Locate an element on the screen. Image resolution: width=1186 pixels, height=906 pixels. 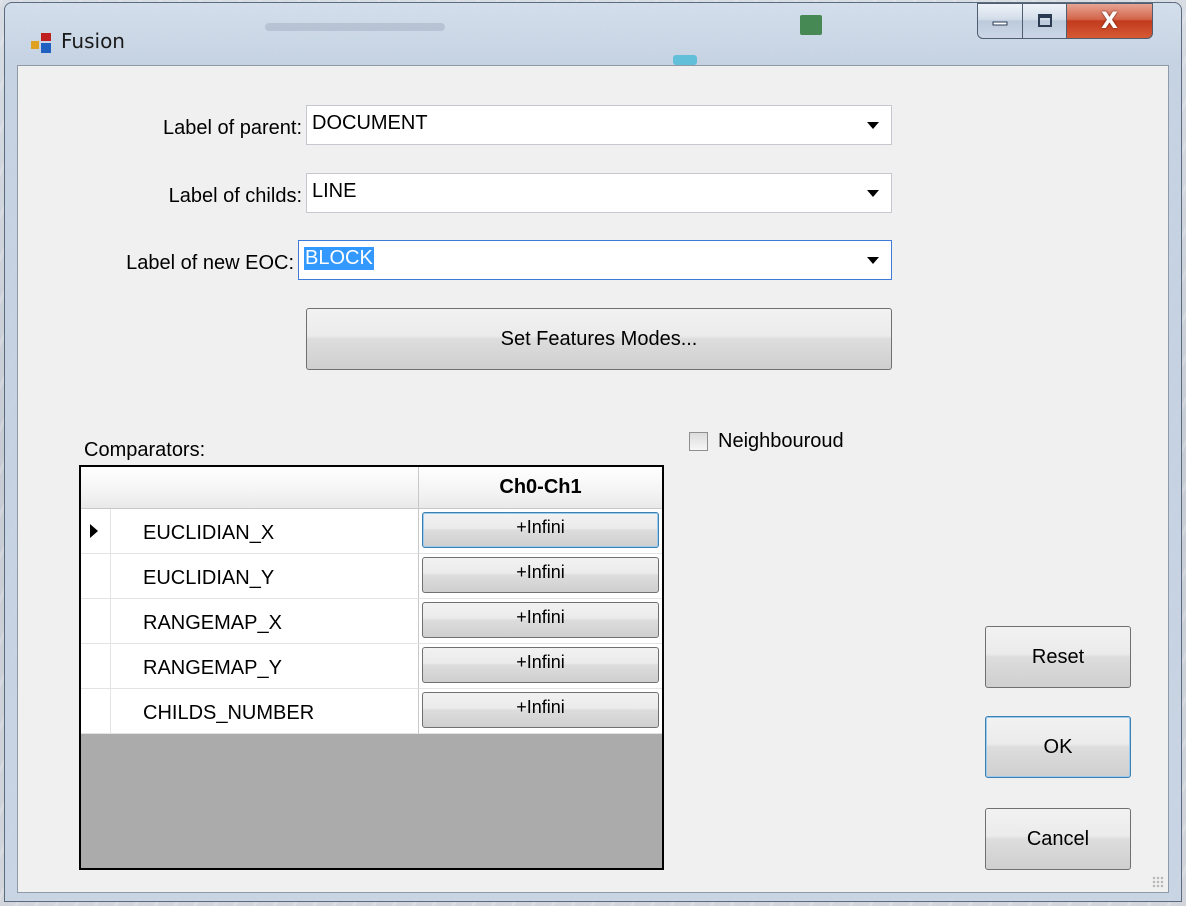
caption-buttons: X is located at coordinates (1065, 22).